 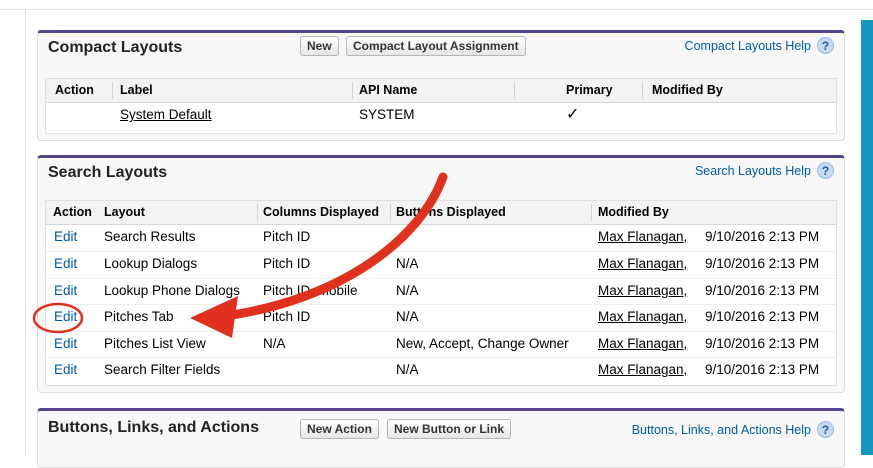 I want to click on table-row: System Default SYSTEM ✓, so click(x=441, y=114).